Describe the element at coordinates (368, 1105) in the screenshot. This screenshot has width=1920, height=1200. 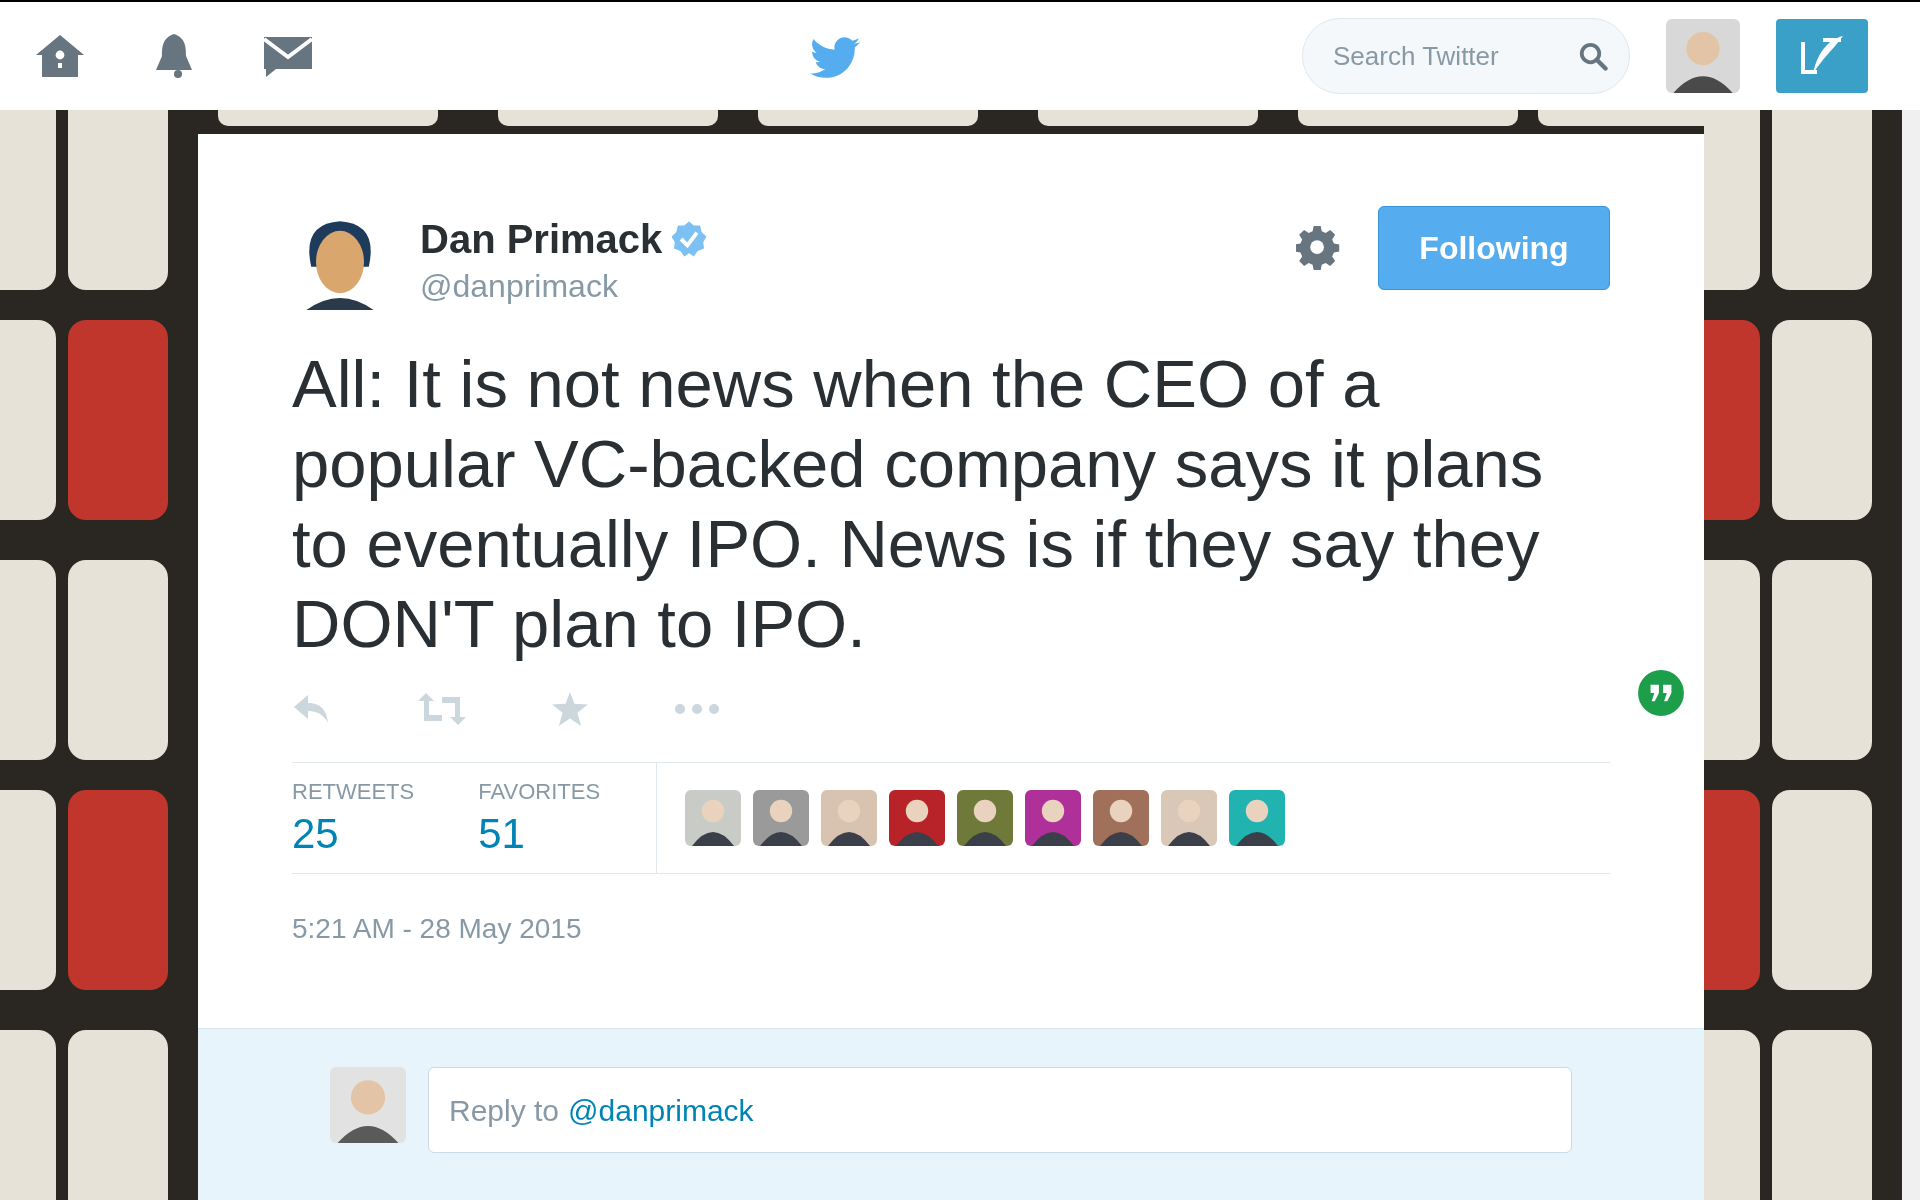
I see `user-avatar-icon` at that location.